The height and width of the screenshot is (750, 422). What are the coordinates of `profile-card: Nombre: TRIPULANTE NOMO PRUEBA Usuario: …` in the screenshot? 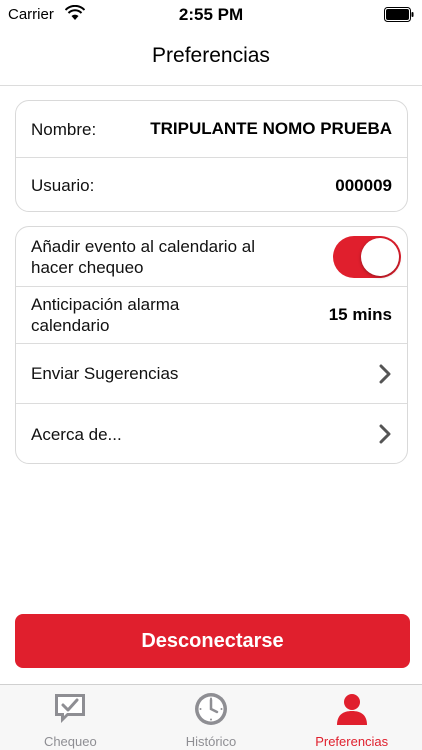 It's located at (211, 156).